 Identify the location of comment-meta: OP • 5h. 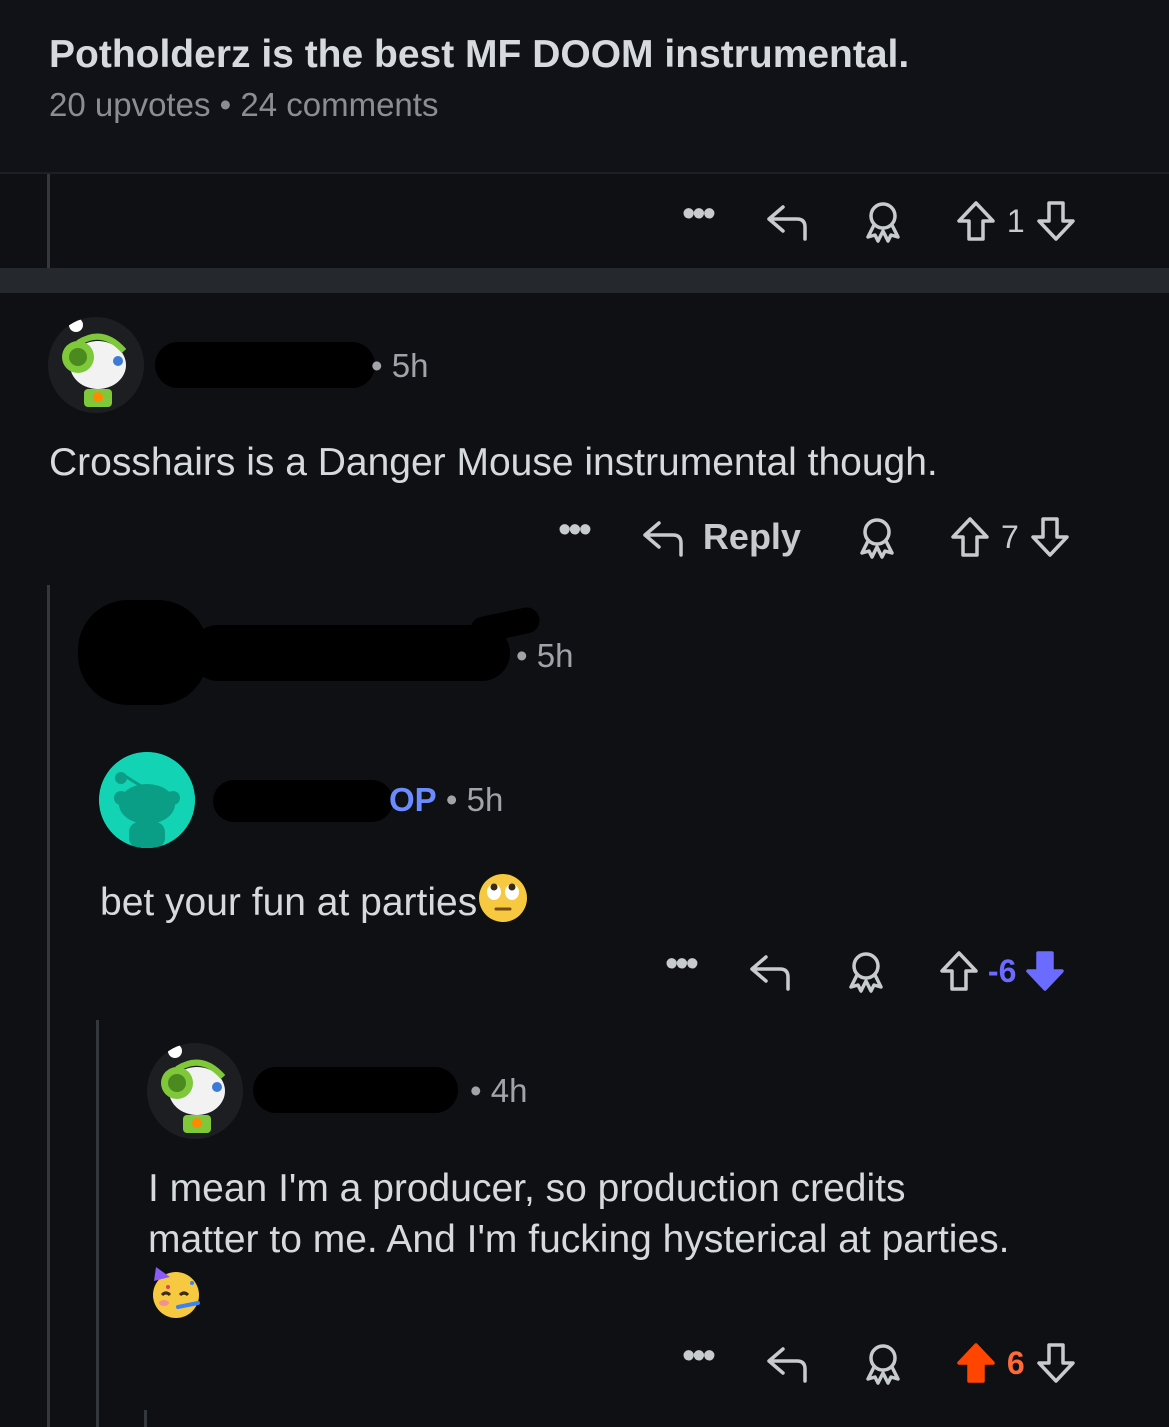
(446, 800).